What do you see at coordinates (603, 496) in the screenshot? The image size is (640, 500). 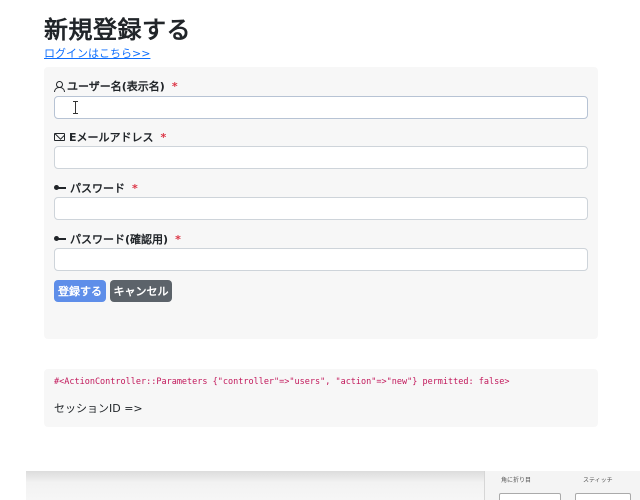 I see `stitch-option` at bounding box center [603, 496].